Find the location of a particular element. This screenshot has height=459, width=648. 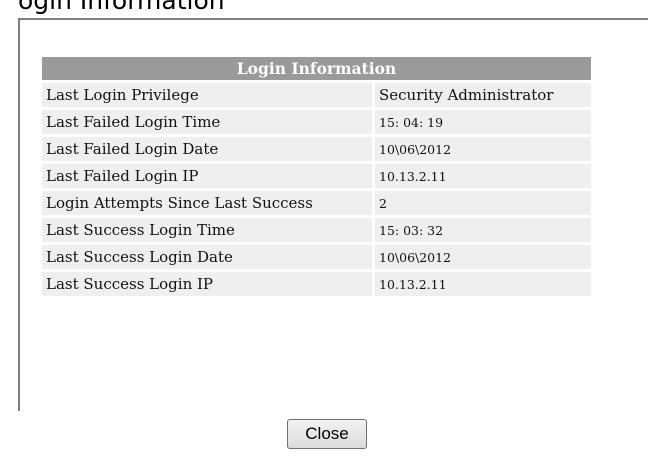

row-label: Last Failed Login Date is located at coordinates (207, 149).